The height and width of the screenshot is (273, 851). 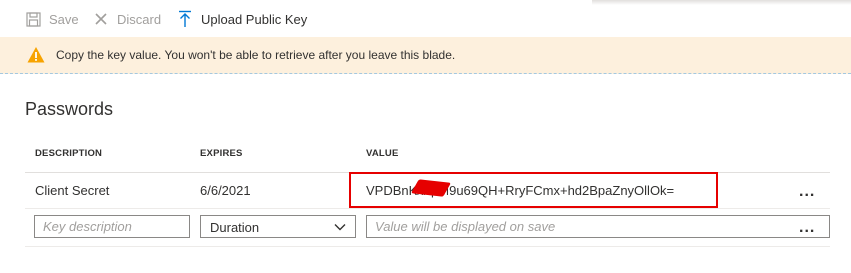 I want to click on overlay-shadow, so click(x=721, y=2).